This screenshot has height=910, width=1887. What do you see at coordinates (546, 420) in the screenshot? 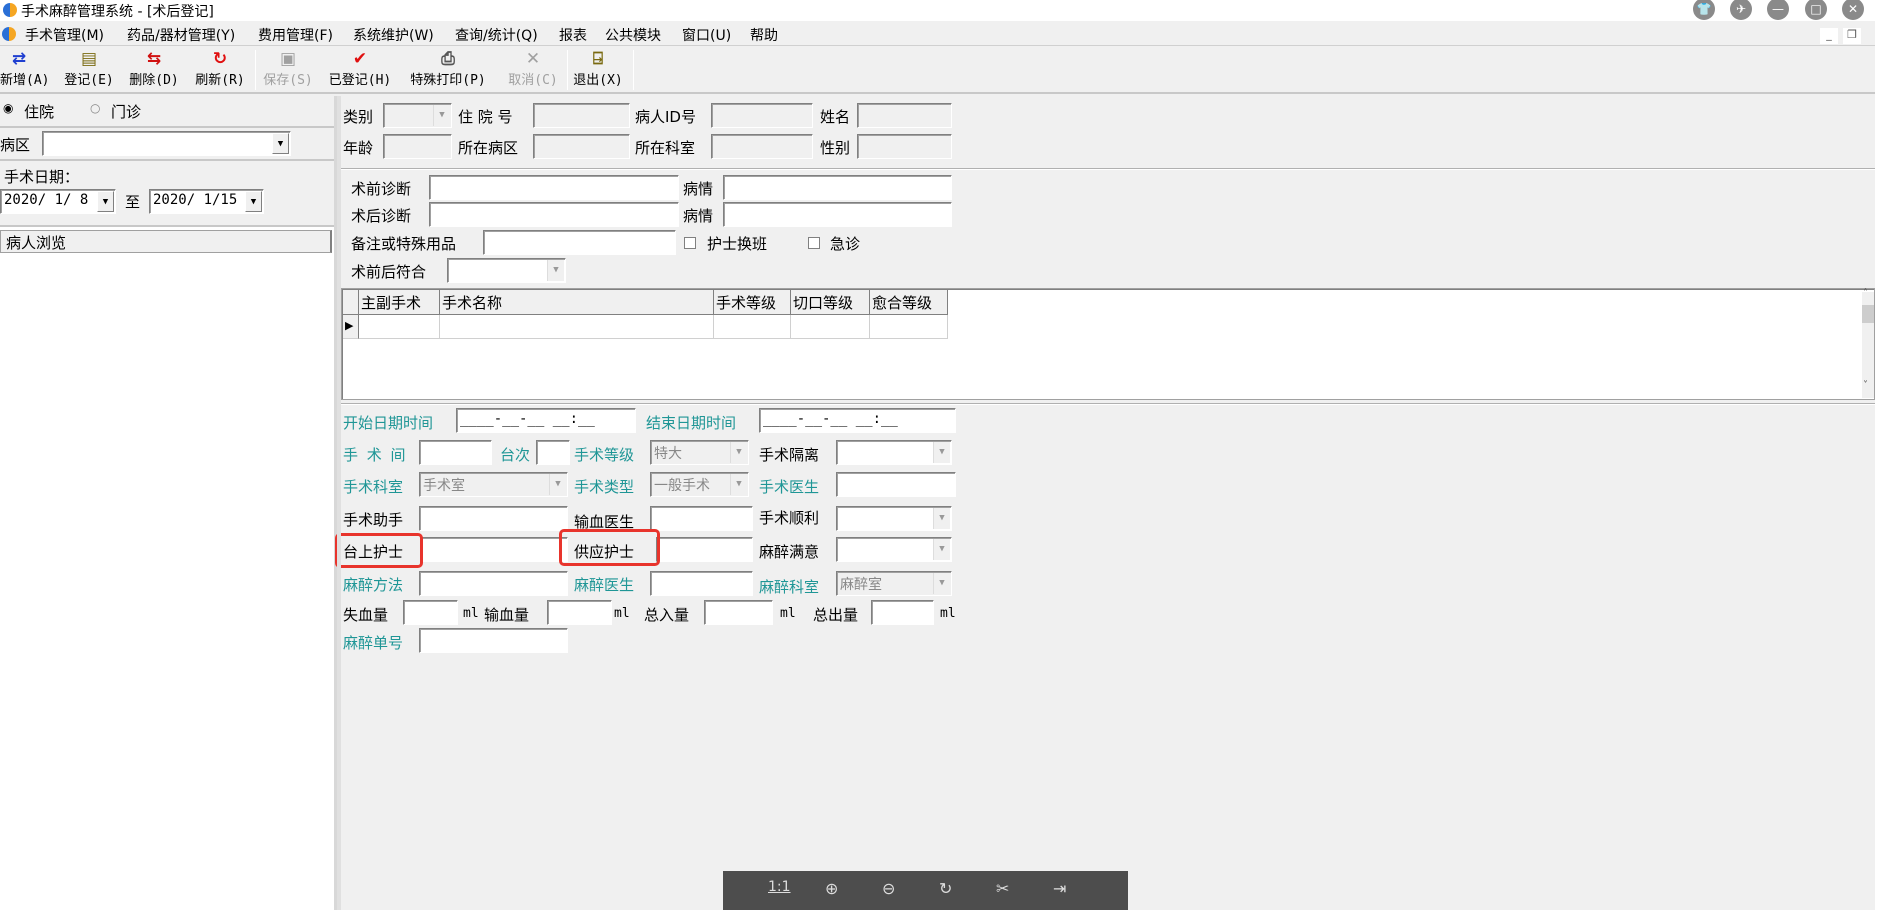
I see `start-datetime-field: ____-__-__ __:__` at bounding box center [546, 420].